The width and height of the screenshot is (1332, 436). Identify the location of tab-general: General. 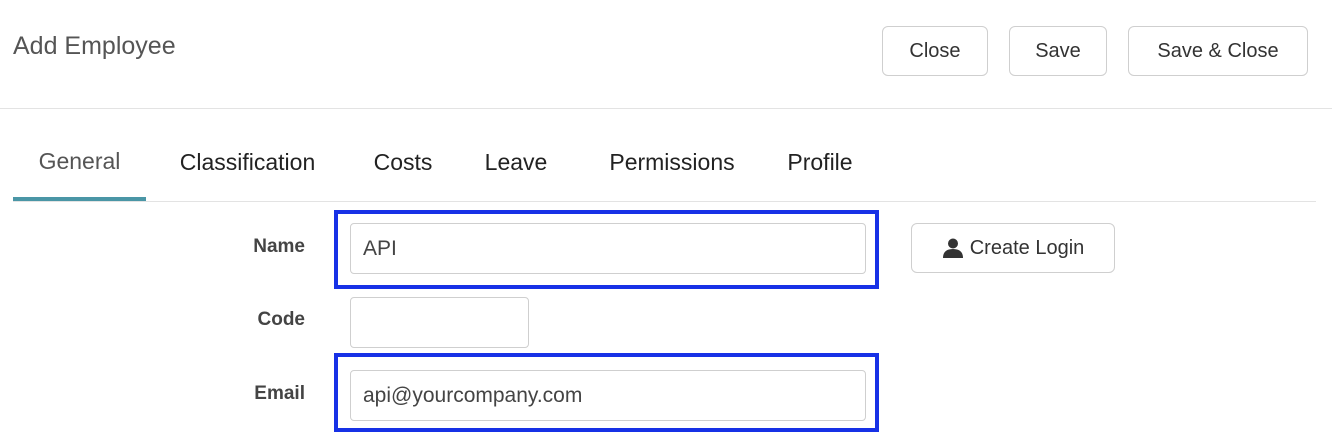
(79, 166).